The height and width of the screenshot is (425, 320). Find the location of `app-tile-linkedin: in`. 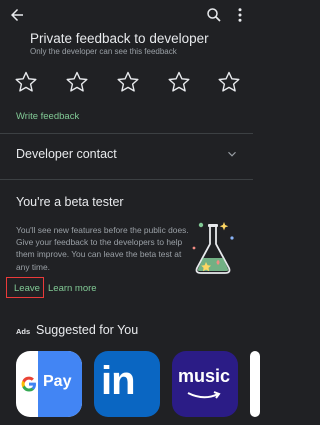

app-tile-linkedin: in is located at coordinates (127, 384).